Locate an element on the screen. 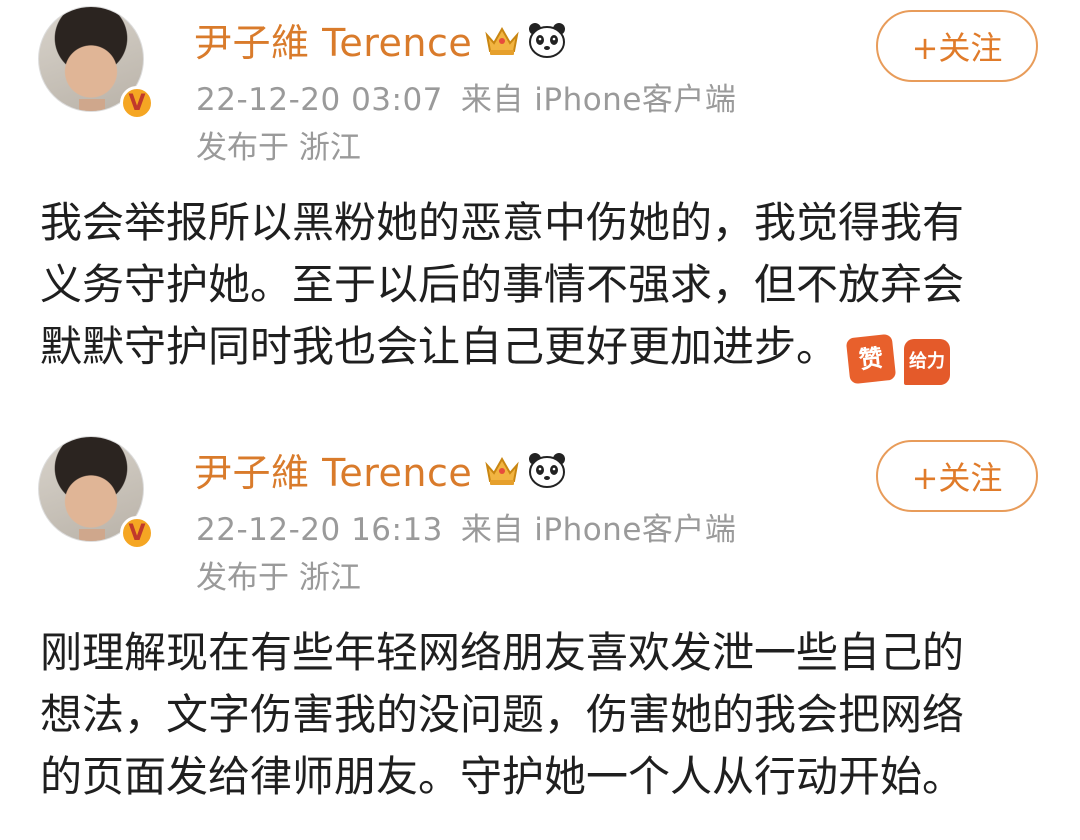 This screenshot has height=840, width=1080. content-line: 义务守护她。至于以后的事情不强求，但不放弃会 is located at coordinates (502, 284).